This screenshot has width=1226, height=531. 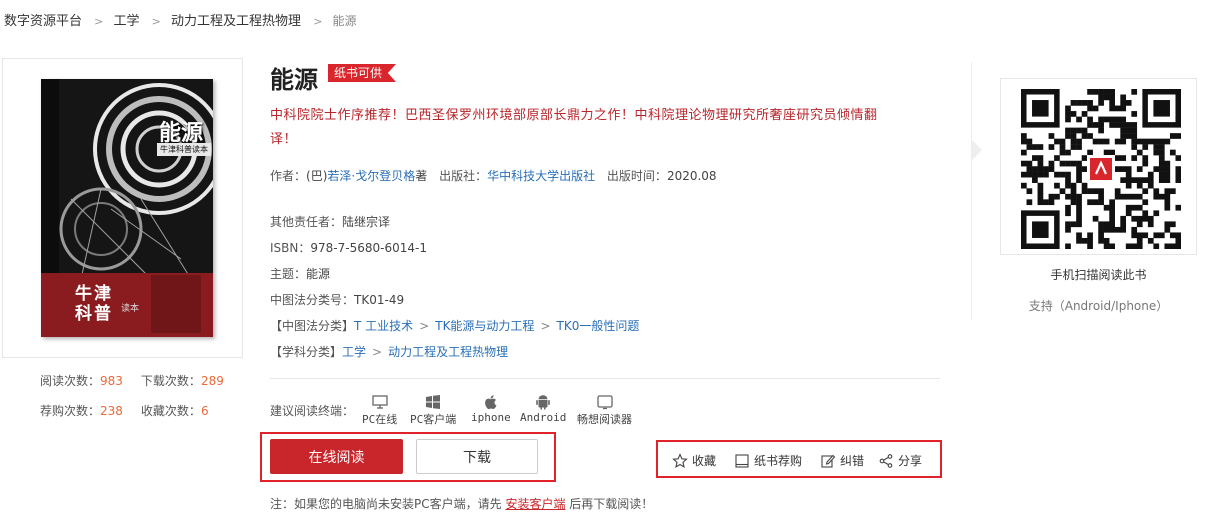 What do you see at coordinates (543, 402) in the screenshot?
I see `android-icon` at bounding box center [543, 402].